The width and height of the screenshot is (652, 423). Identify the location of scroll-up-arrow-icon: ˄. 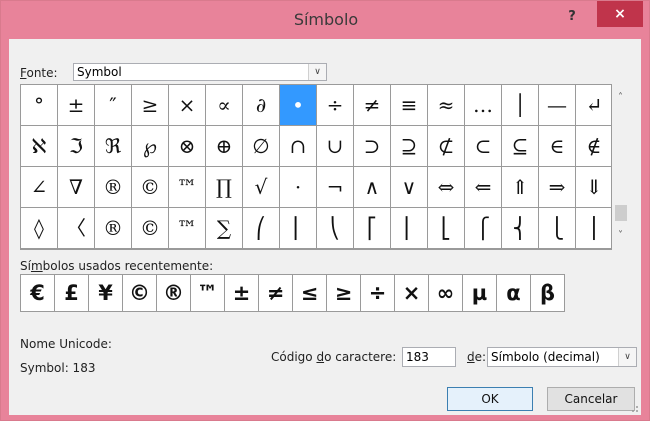
(620, 98).